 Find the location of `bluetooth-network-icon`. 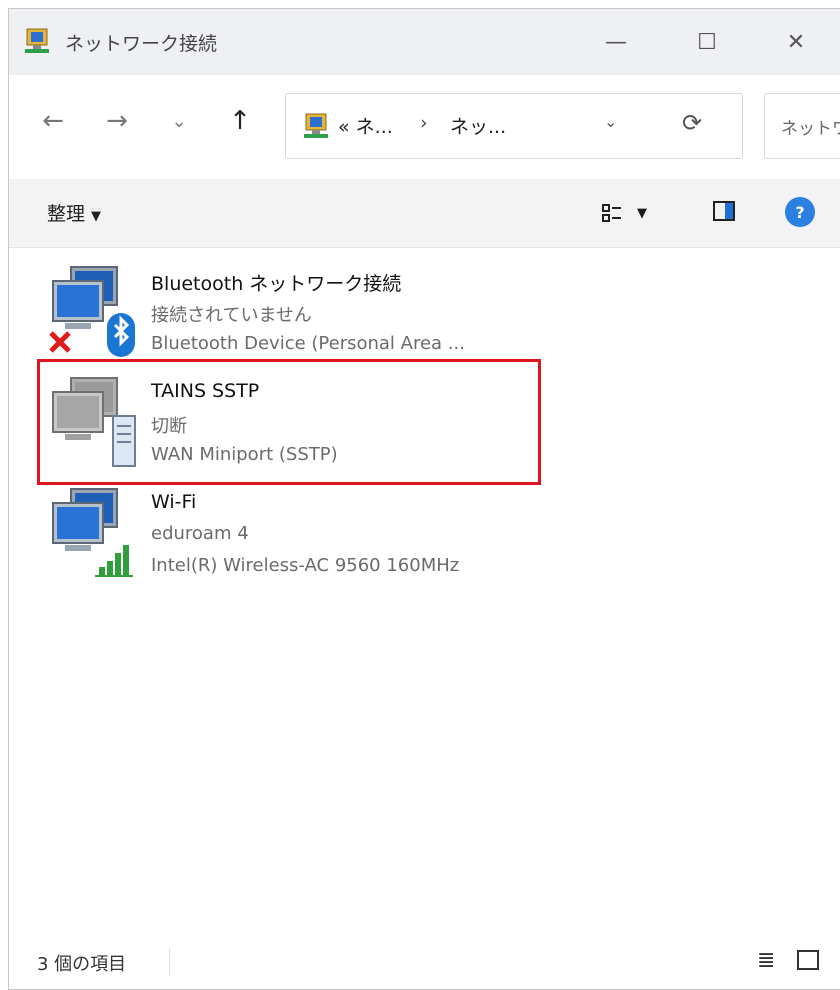

bluetooth-network-icon is located at coordinates (92, 311).